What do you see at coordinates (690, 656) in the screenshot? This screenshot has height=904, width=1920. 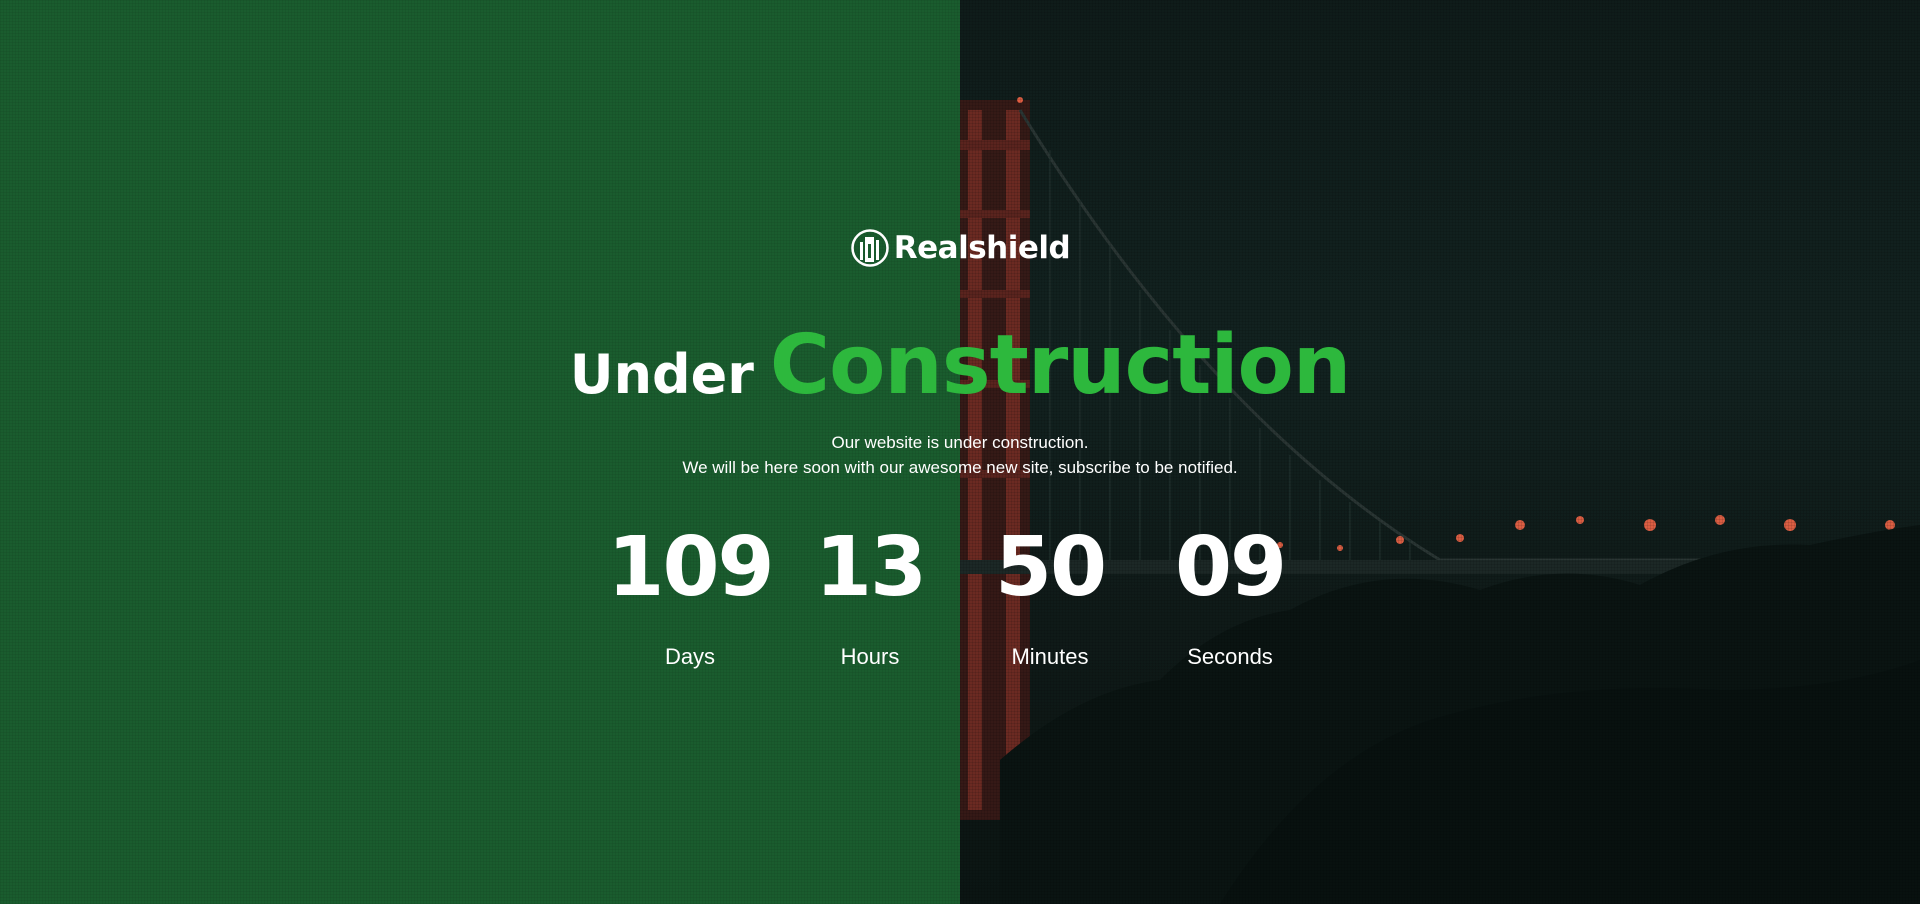 I see `days-label: Days` at bounding box center [690, 656].